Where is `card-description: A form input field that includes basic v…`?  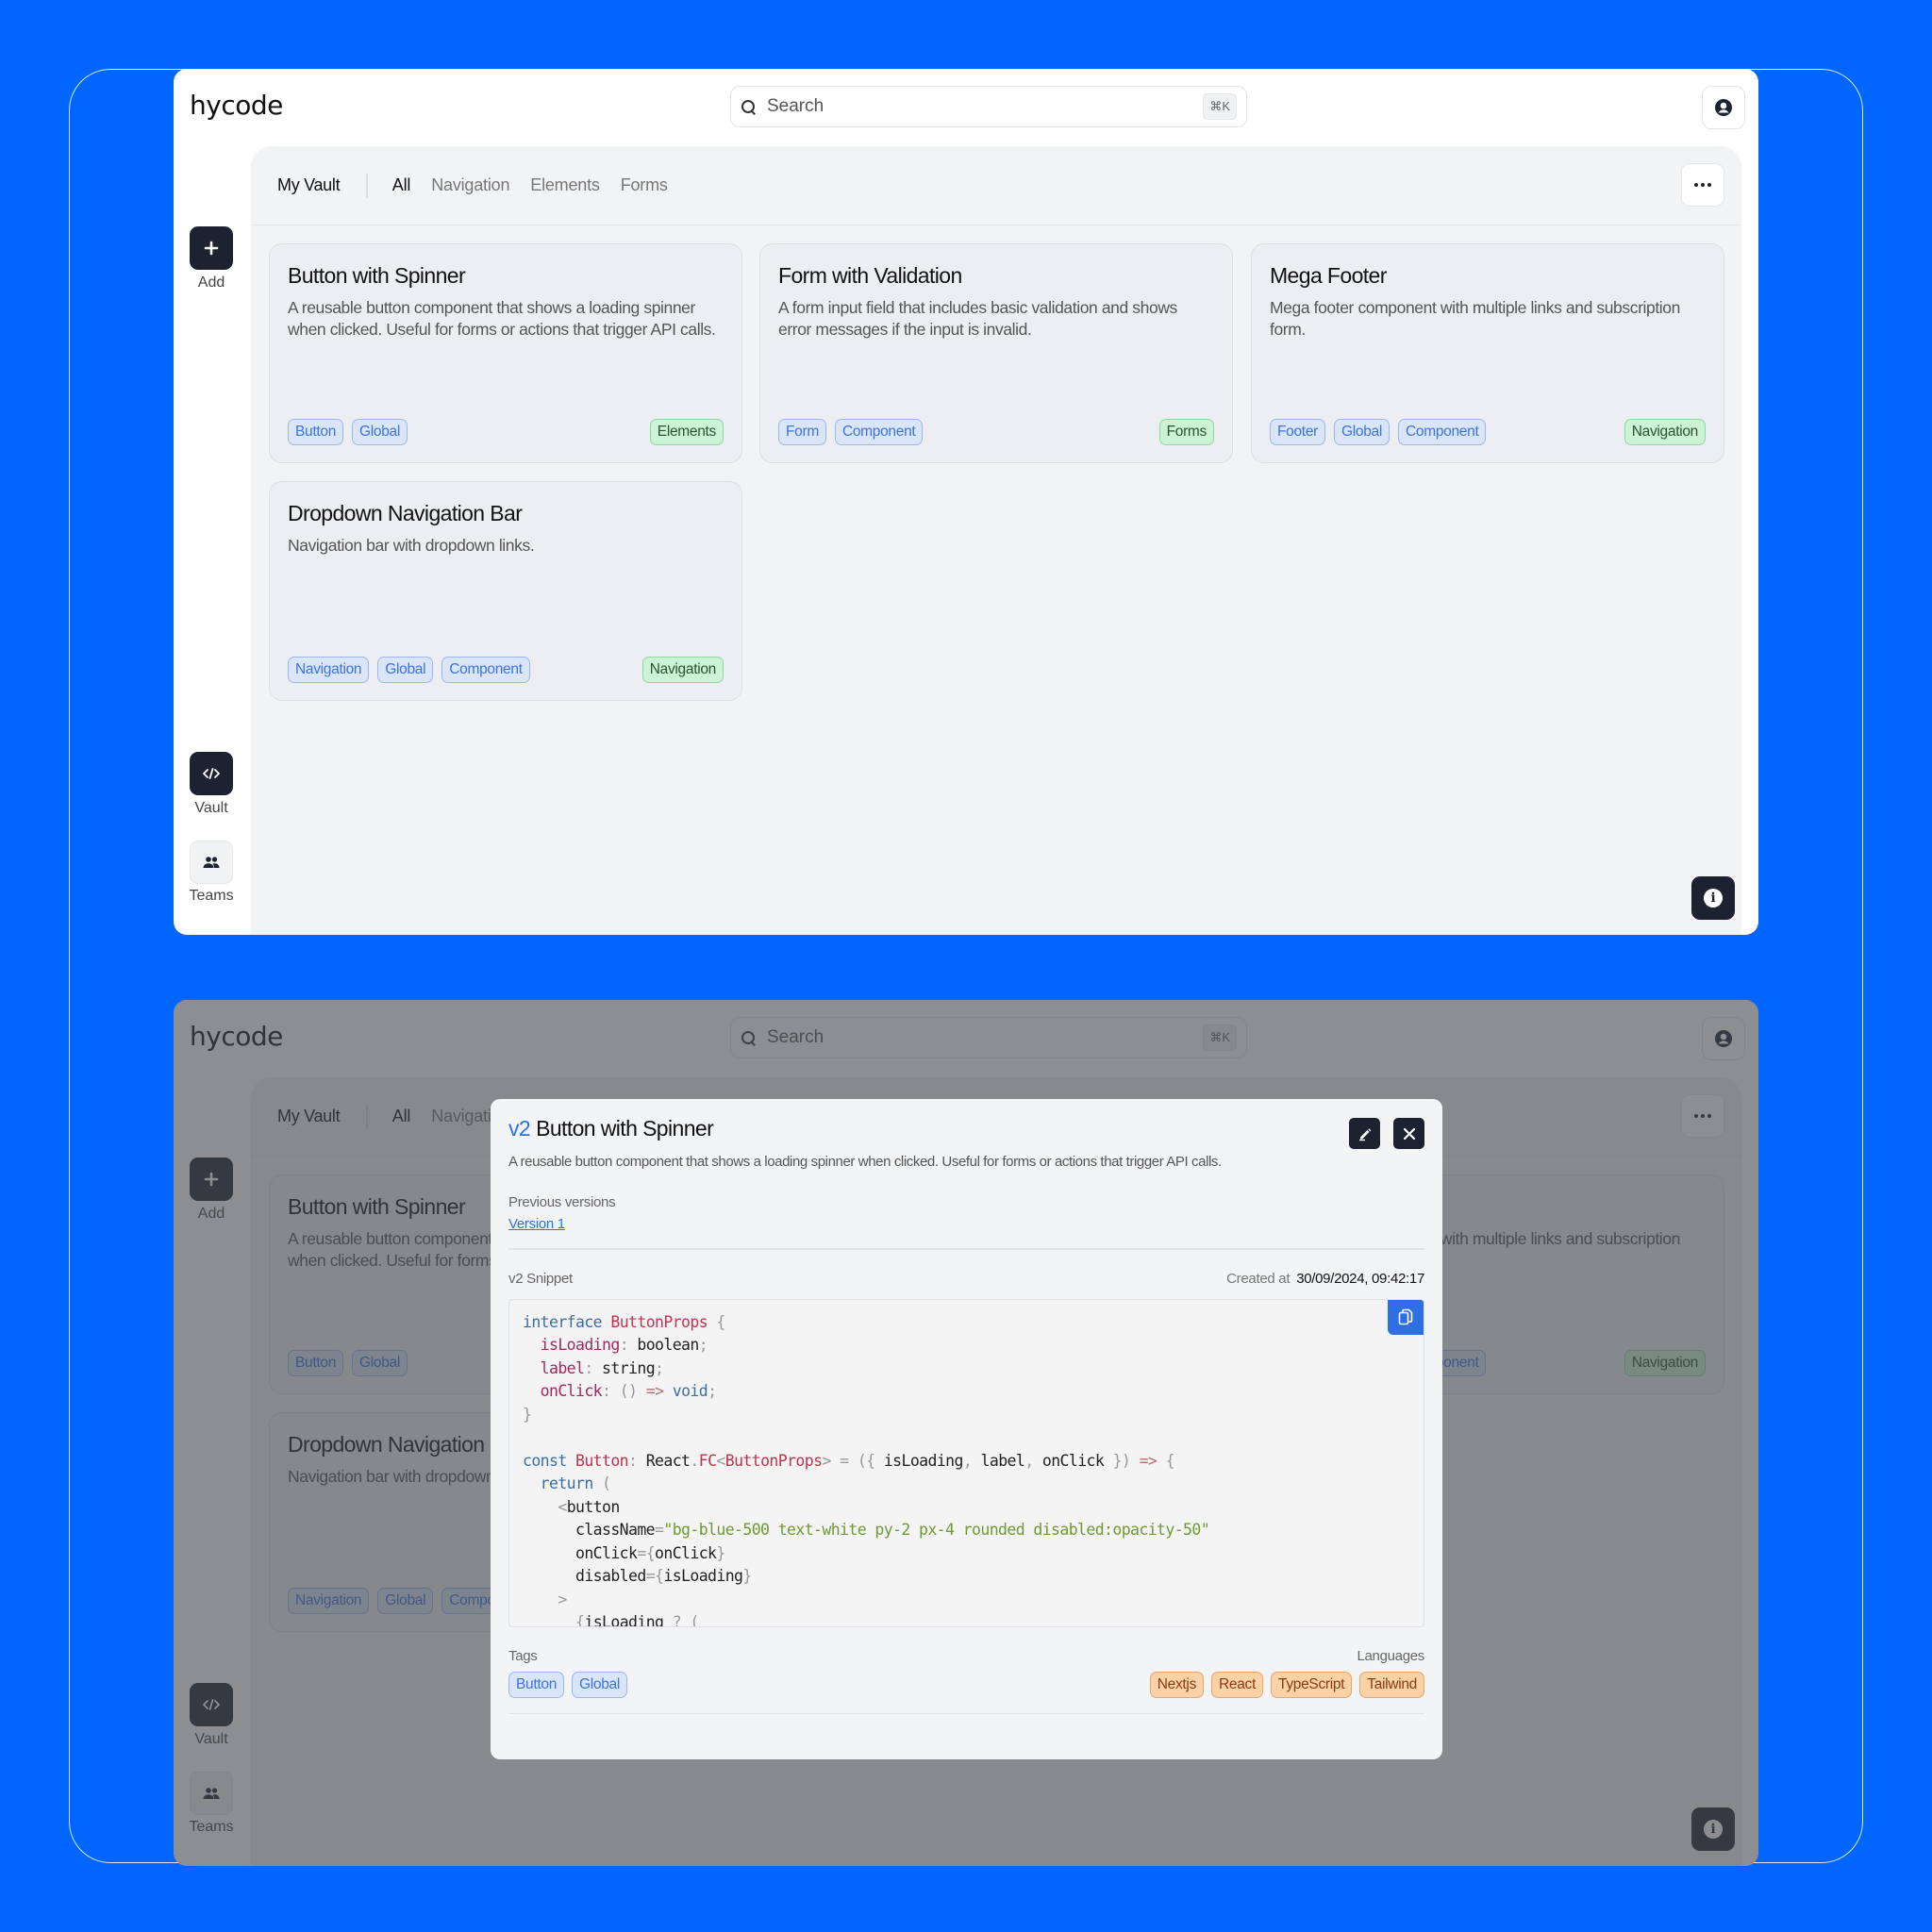
card-description: A form input field that includes basic v… is located at coordinates (978, 318).